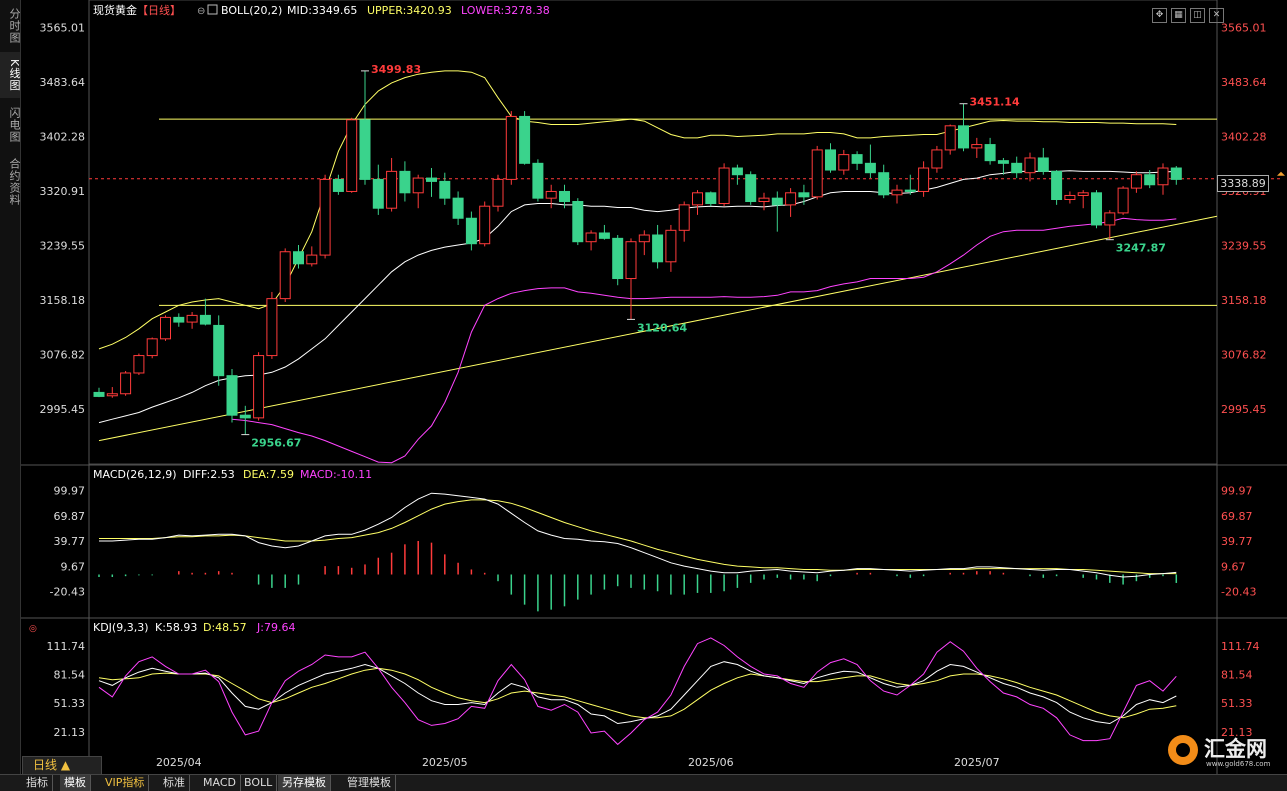 This screenshot has width=1287, height=791. I want to click on symbol-title: 现货黄金【日线】, so click(137, 10).